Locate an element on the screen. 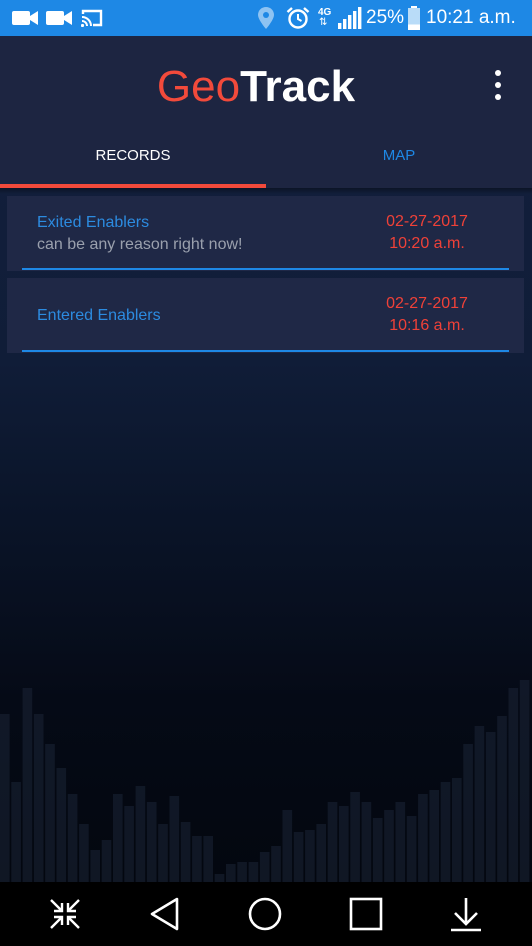 The height and width of the screenshot is (946, 532). more-vert-icon is located at coordinates (498, 85).